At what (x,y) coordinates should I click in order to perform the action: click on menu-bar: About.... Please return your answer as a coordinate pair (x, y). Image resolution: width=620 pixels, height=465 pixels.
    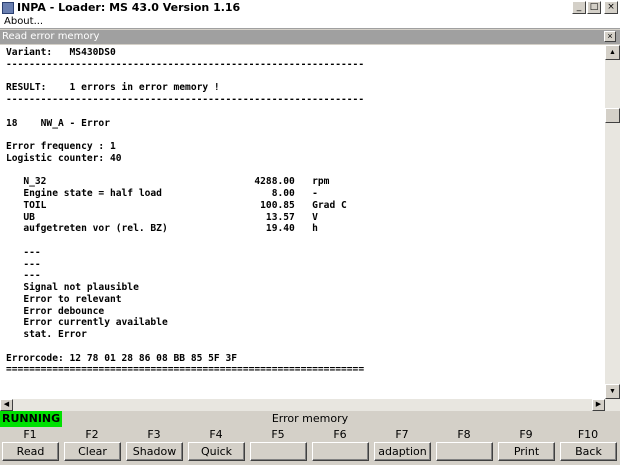
    Looking at the image, I should click on (310, 22).